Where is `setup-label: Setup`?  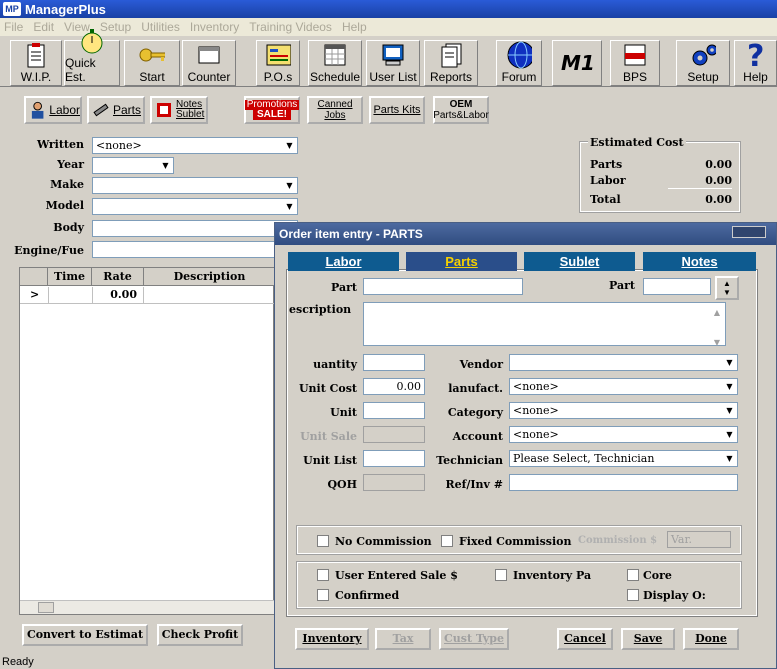 setup-label: Setup is located at coordinates (703, 77).